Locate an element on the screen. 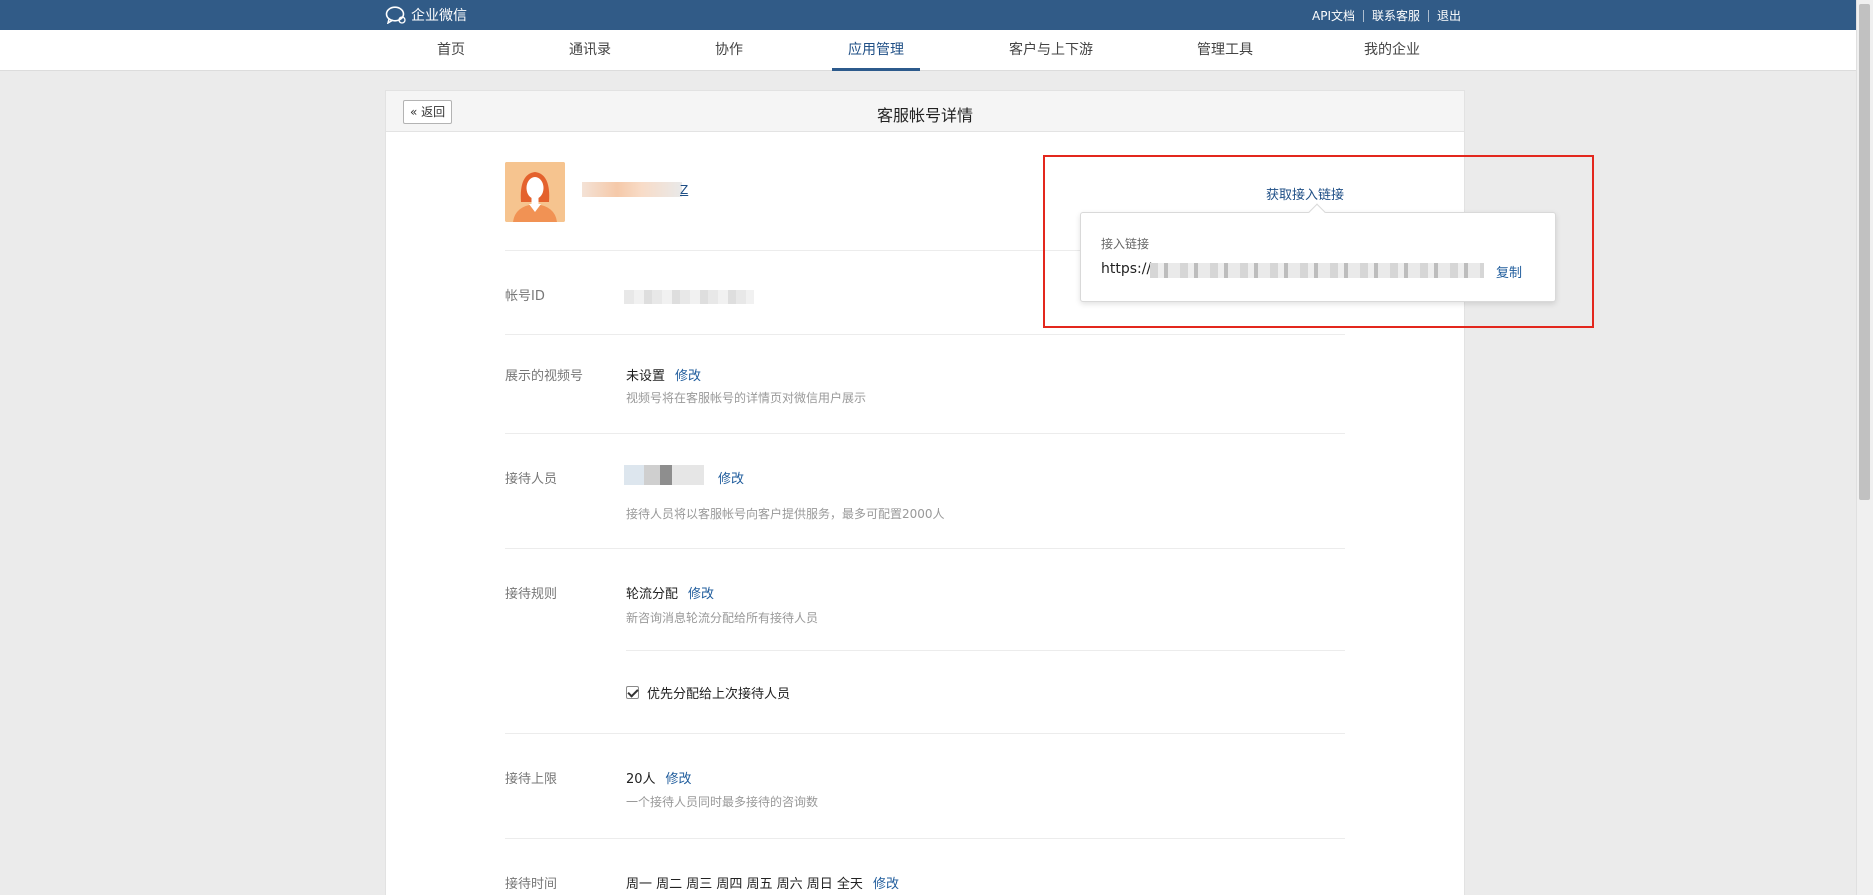 The width and height of the screenshot is (1873, 895). card-header: « 返回 客服帐号详情 is located at coordinates (925, 111).